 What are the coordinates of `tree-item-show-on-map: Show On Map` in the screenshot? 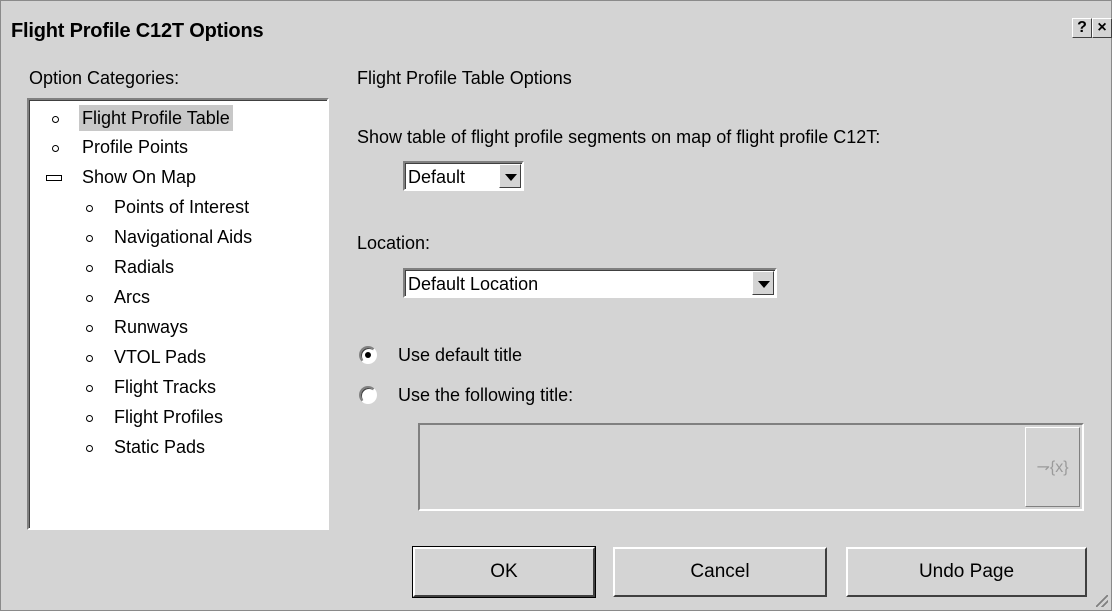 It's located at (174, 177).